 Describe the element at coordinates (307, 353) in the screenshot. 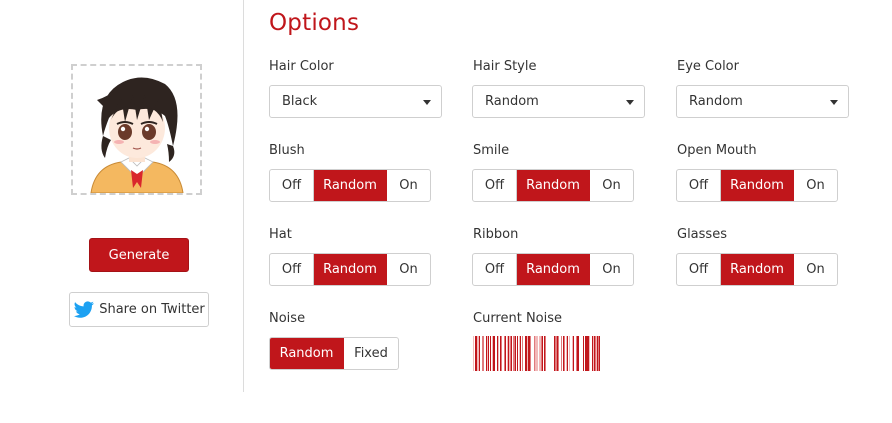

I see `noise-random-button: Random` at that location.